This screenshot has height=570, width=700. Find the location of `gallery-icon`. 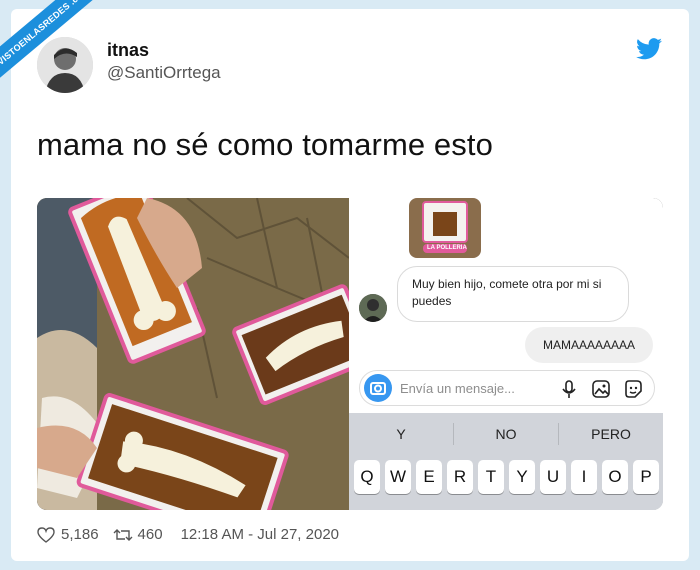

gallery-icon is located at coordinates (601, 389).